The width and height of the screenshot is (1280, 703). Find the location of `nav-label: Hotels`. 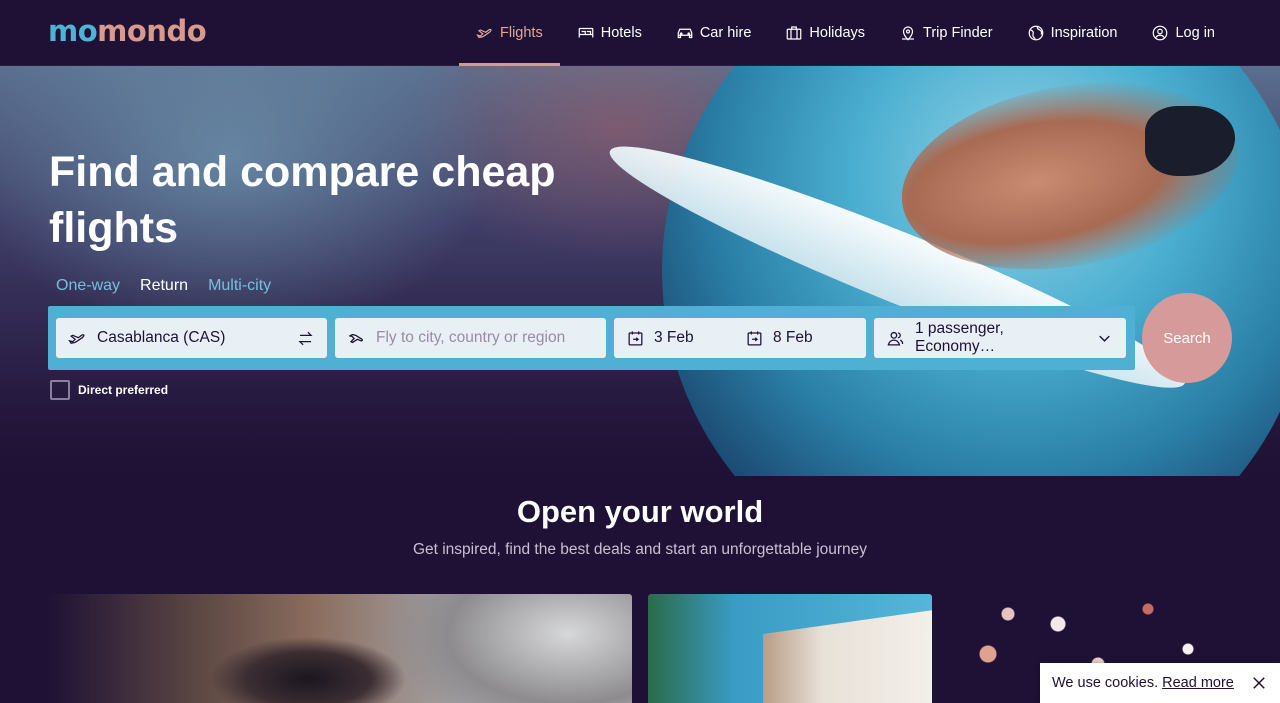

nav-label: Hotels is located at coordinates (621, 33).